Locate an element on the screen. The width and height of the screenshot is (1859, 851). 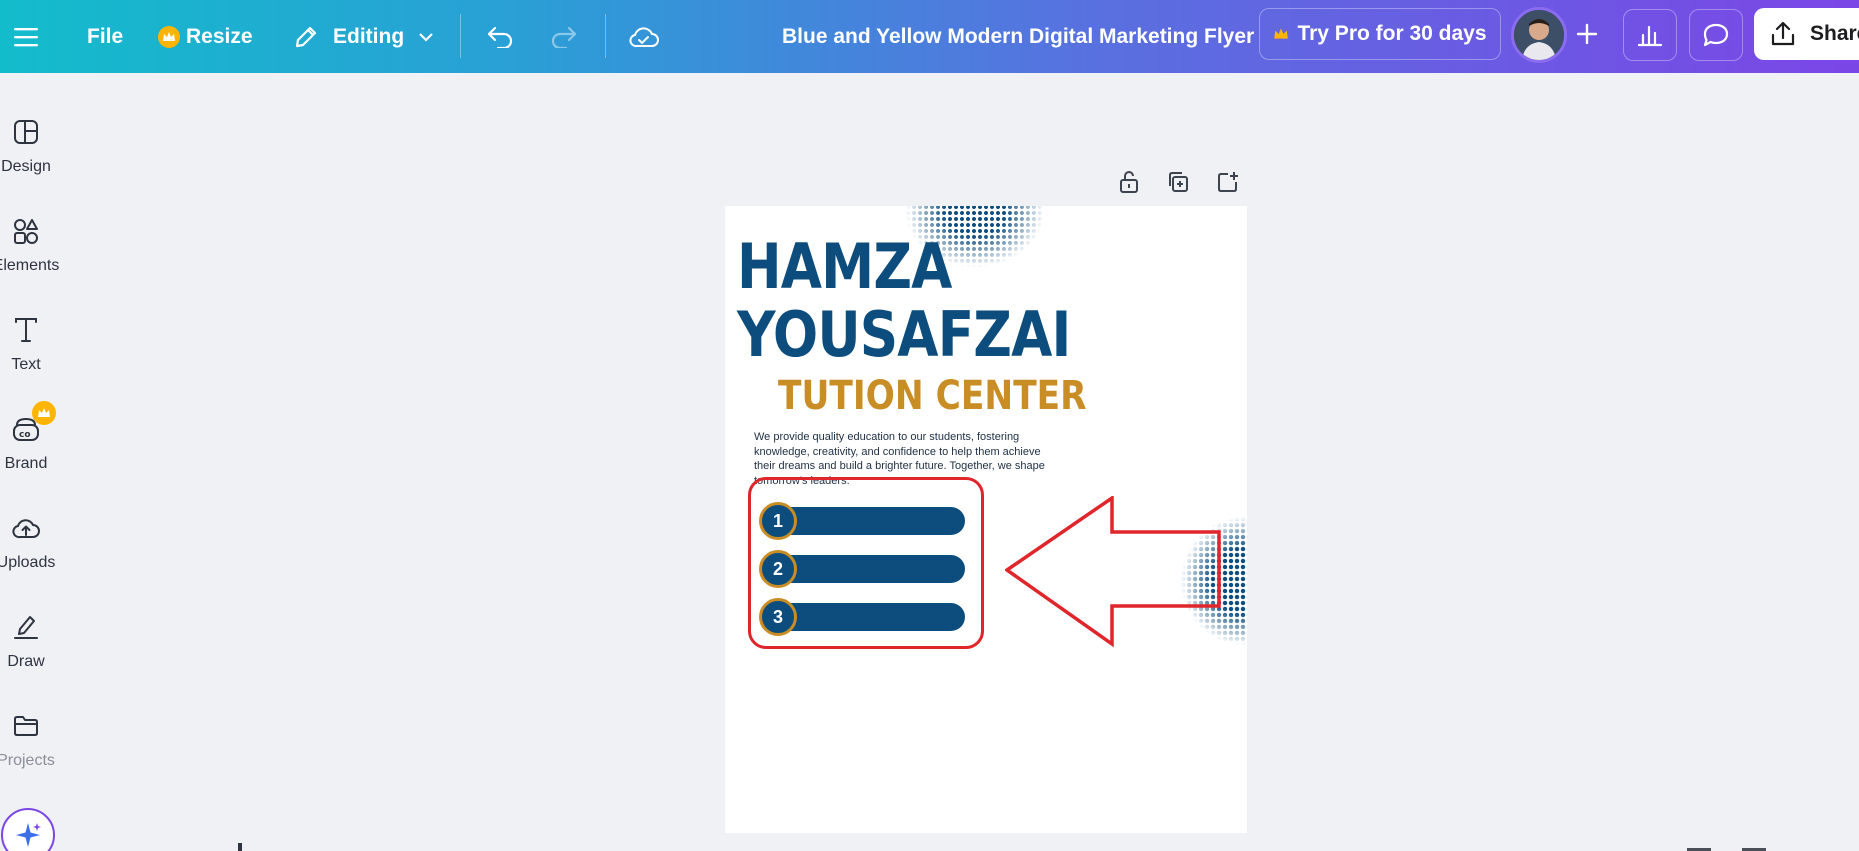
sidebar-item-draw: Draw is located at coordinates (31, 644).